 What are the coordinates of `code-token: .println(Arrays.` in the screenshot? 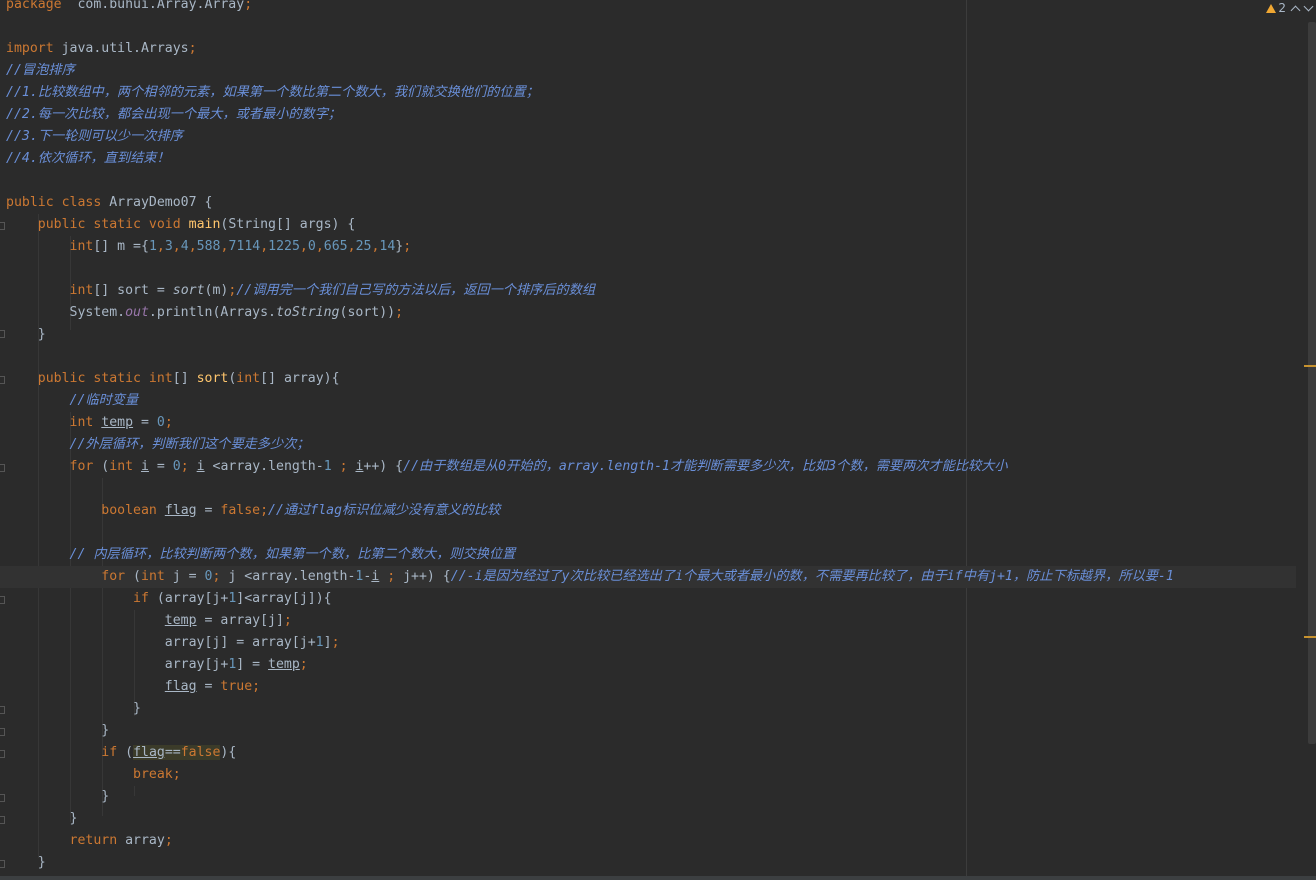 It's located at (212, 312).